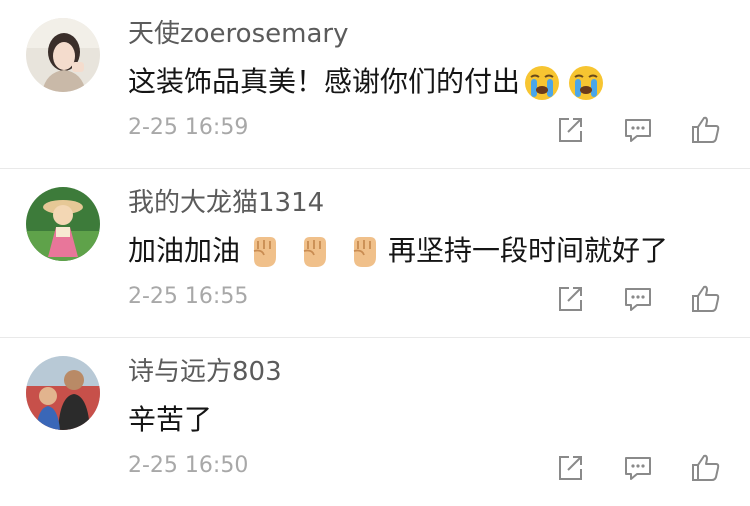 Image resolution: width=750 pixels, height=506 pixels. I want to click on comment-username: 天使zoerosemary, so click(238, 34).